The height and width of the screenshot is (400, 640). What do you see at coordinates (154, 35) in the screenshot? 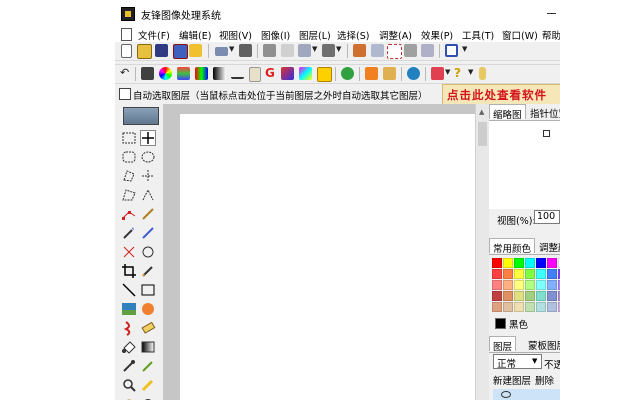
I see `menu-file: 文件(F)` at bounding box center [154, 35].